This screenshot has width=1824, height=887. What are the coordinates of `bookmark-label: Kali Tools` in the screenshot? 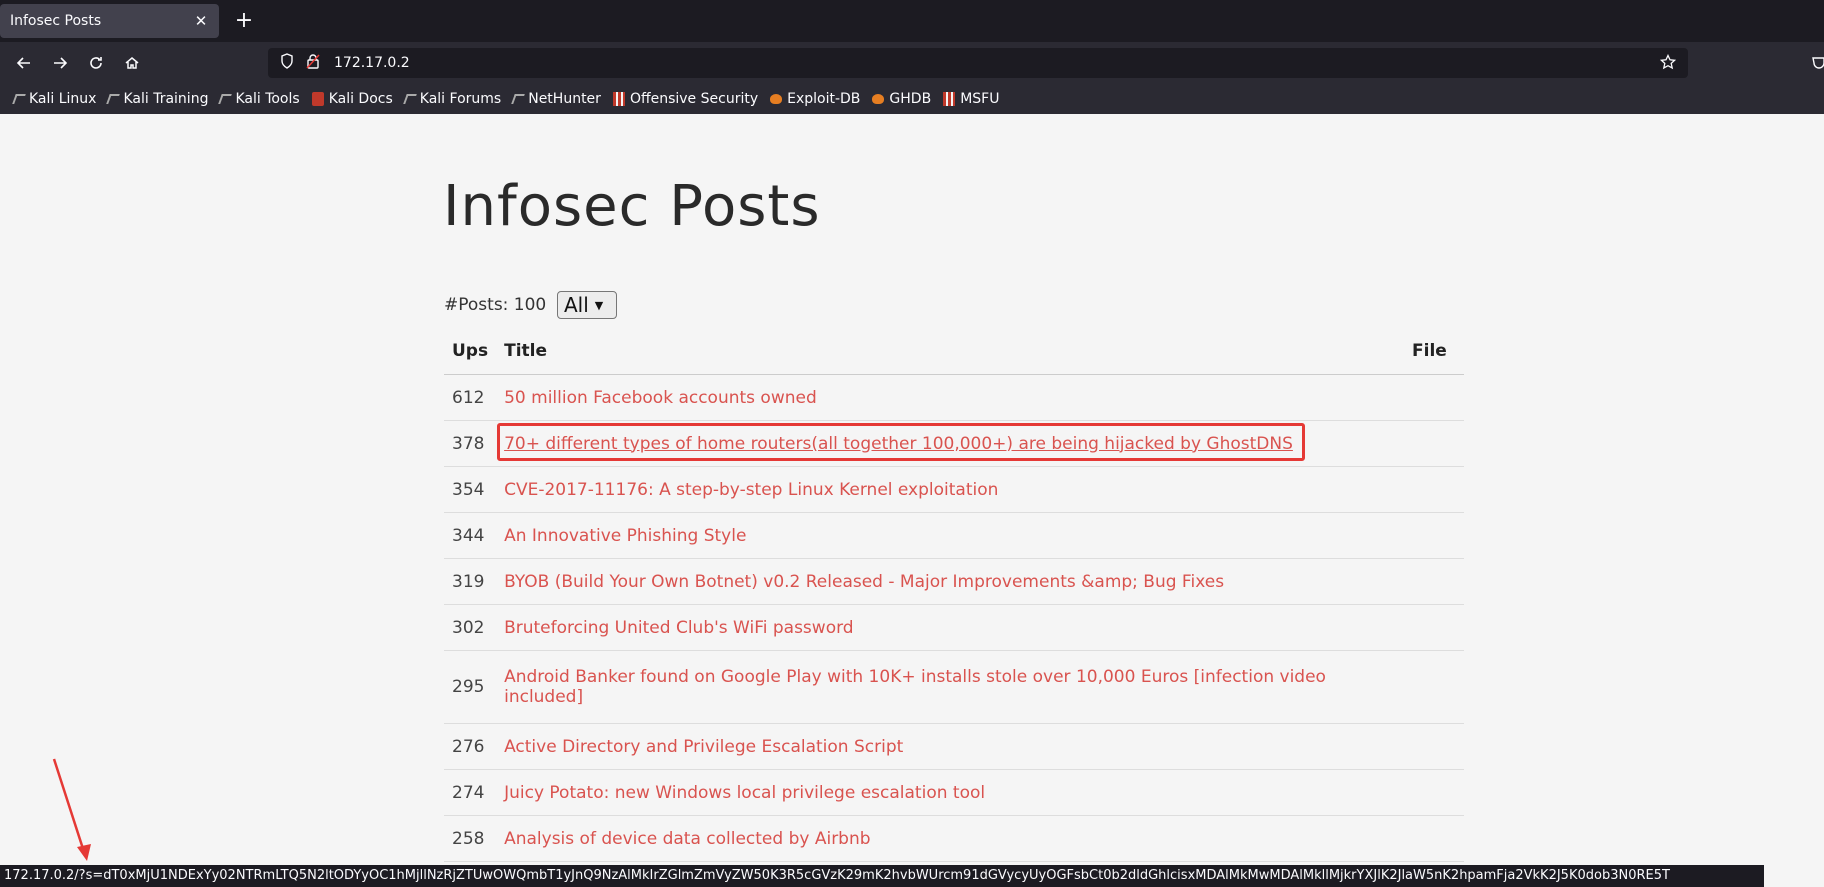 It's located at (267, 99).